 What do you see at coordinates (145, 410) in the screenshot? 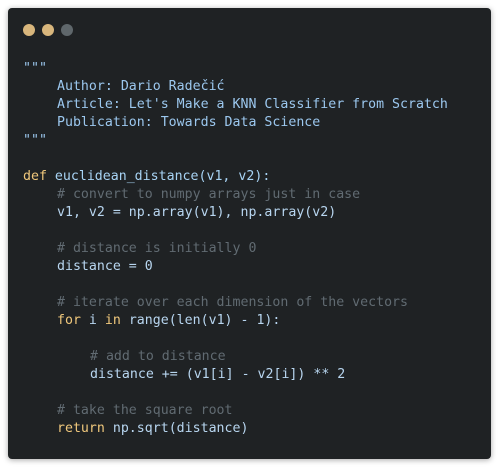
I see `comment-square-root: # take the square root` at bounding box center [145, 410].